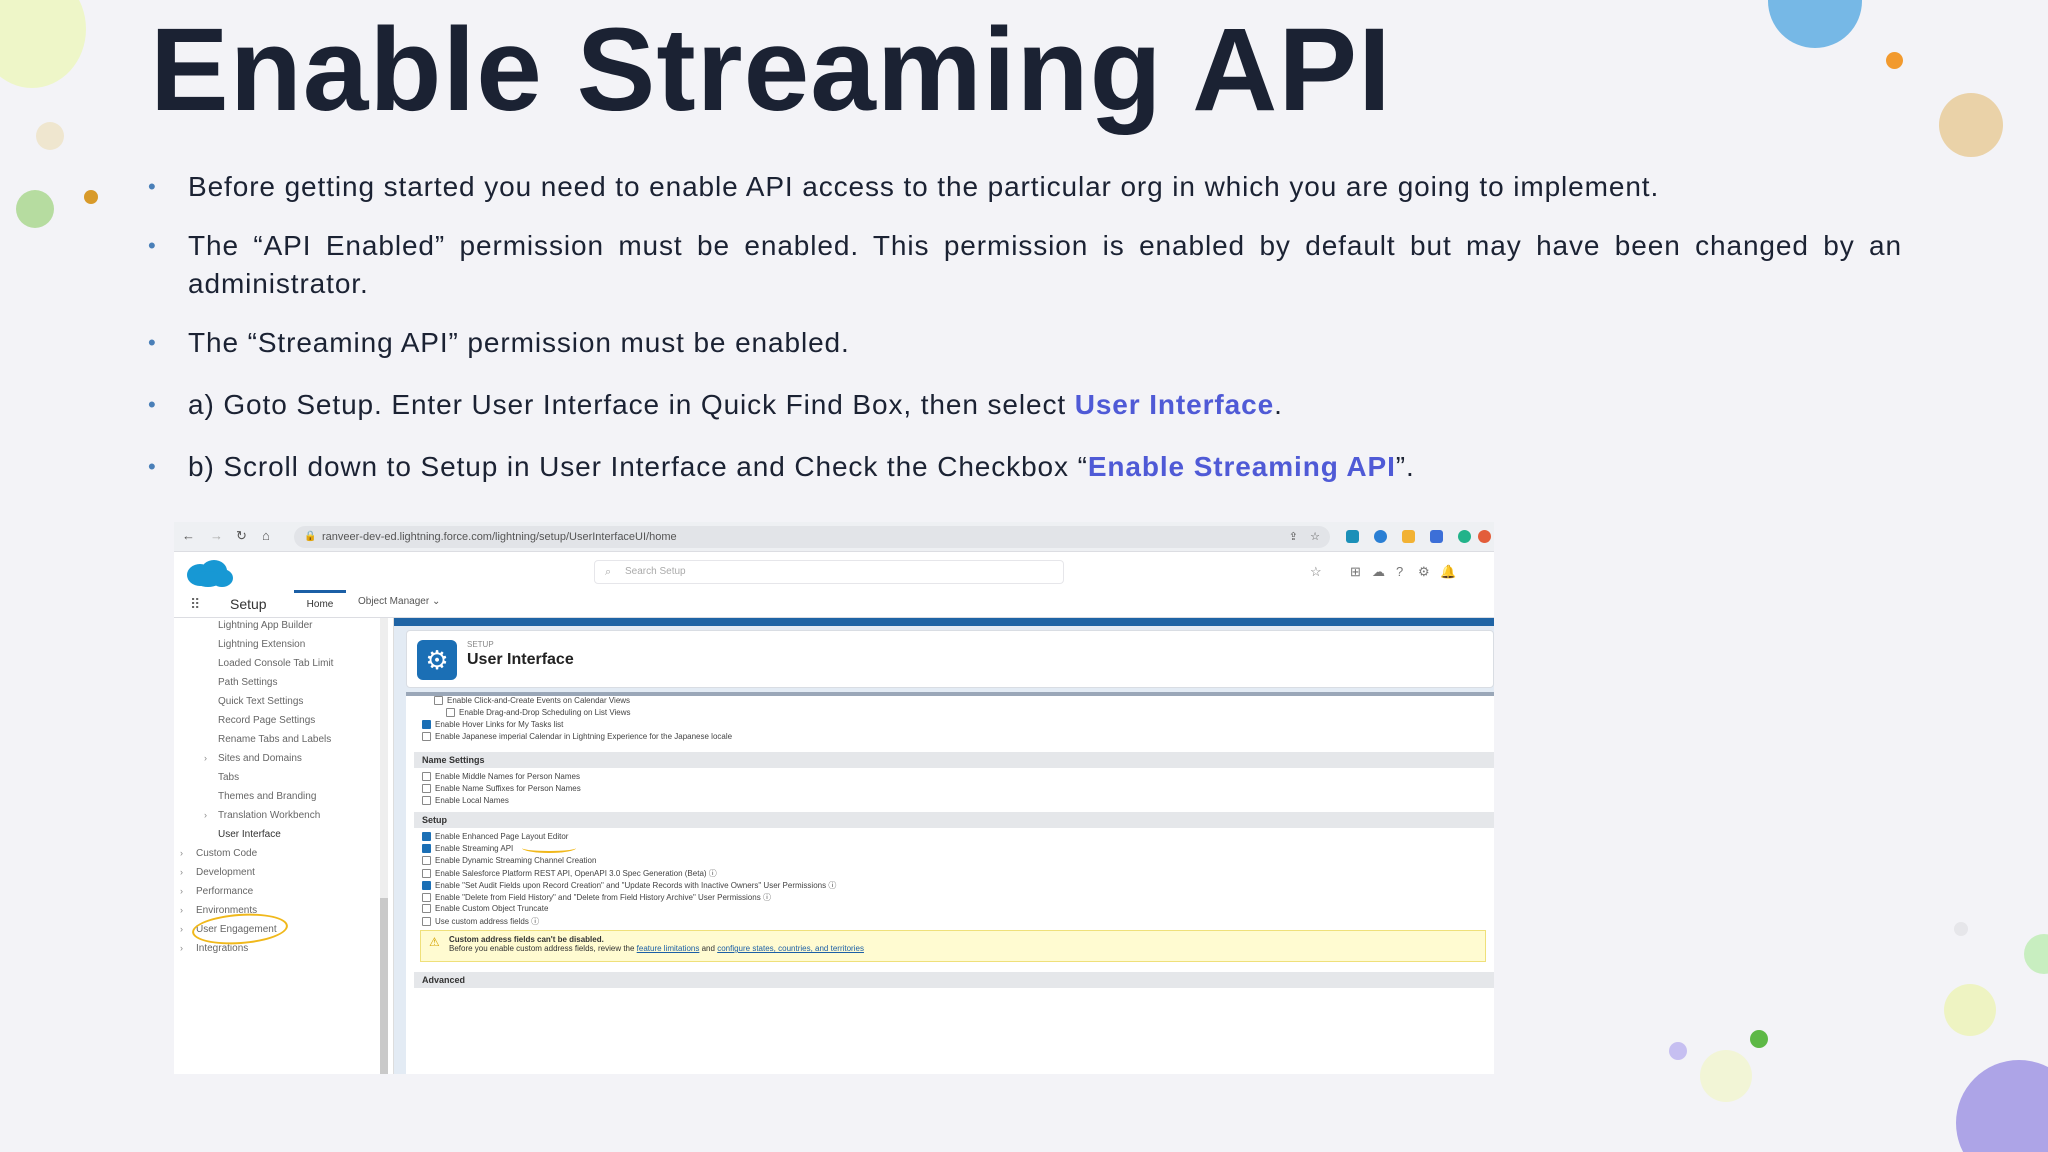  I want to click on trailhead-icon: ☁, so click(1378, 572).